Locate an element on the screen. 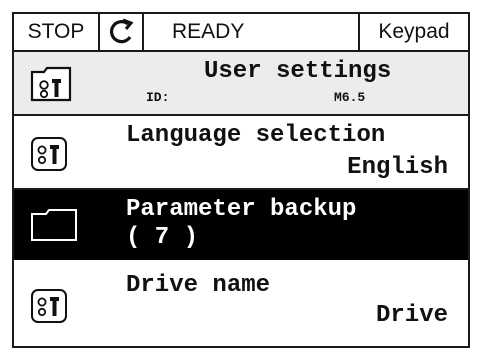 The height and width of the screenshot is (358, 484). item-value: ( 7 ) is located at coordinates (162, 237).